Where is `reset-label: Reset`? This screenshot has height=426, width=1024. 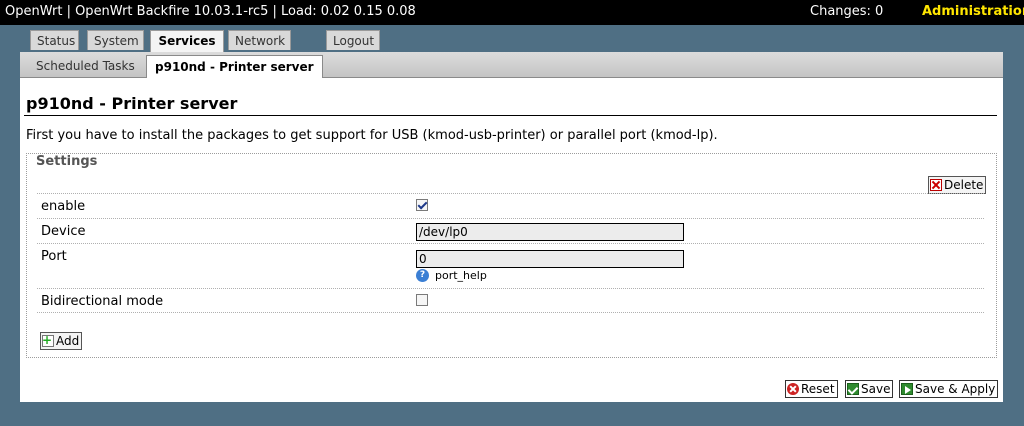
reset-label: Reset is located at coordinates (818, 389).